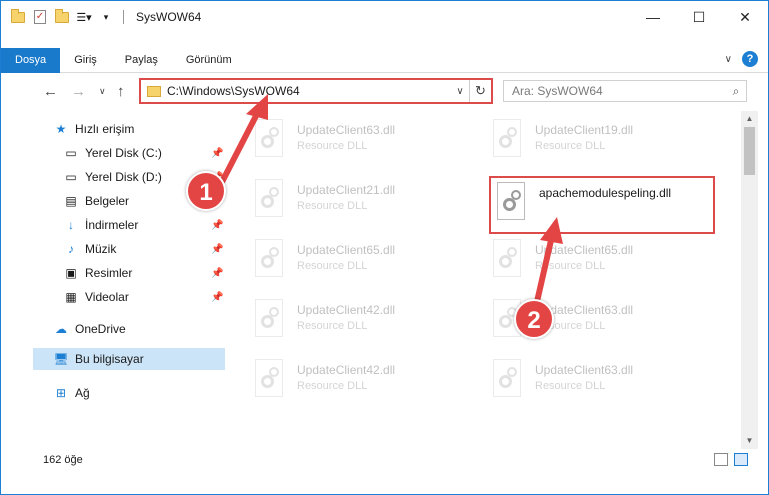 Image resolution: width=769 pixels, height=495 pixels. Describe the element at coordinates (346, 190) in the screenshot. I see `file-name: UpdateClient21.dll` at that location.